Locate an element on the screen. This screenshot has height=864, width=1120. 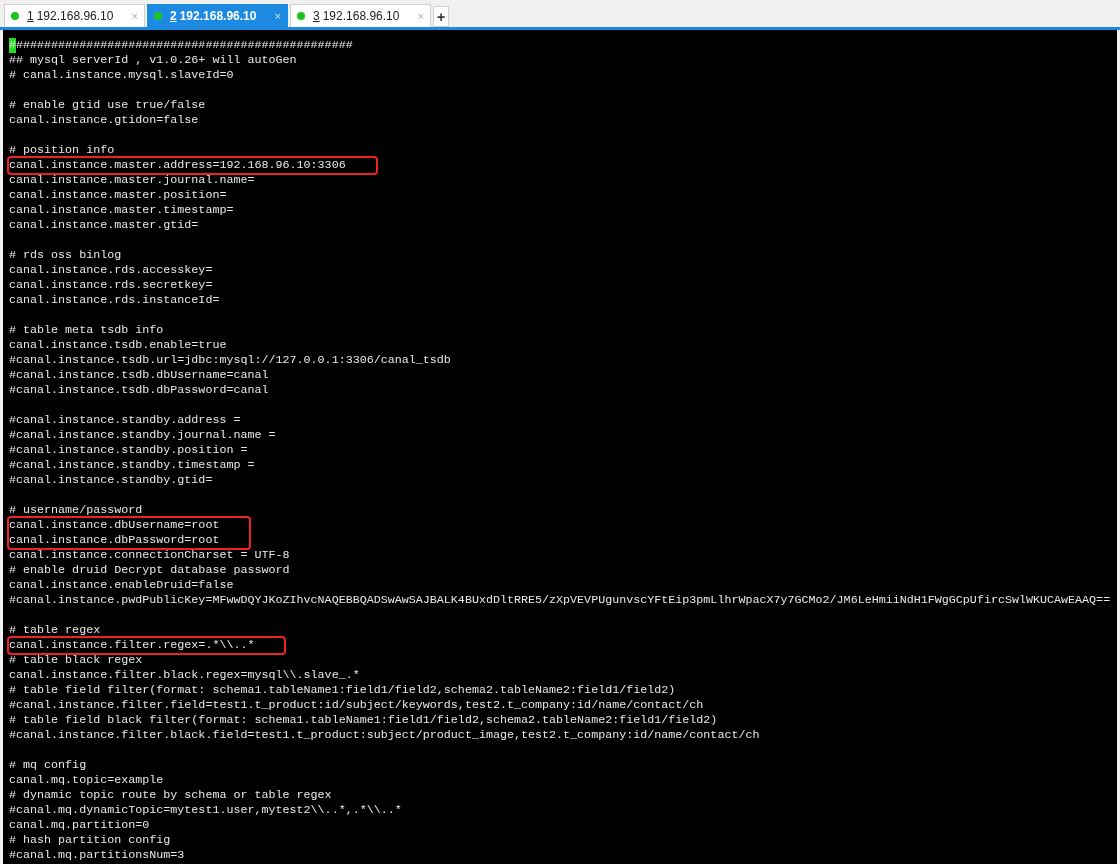
terminal-line: # position info is located at coordinates (62, 150).